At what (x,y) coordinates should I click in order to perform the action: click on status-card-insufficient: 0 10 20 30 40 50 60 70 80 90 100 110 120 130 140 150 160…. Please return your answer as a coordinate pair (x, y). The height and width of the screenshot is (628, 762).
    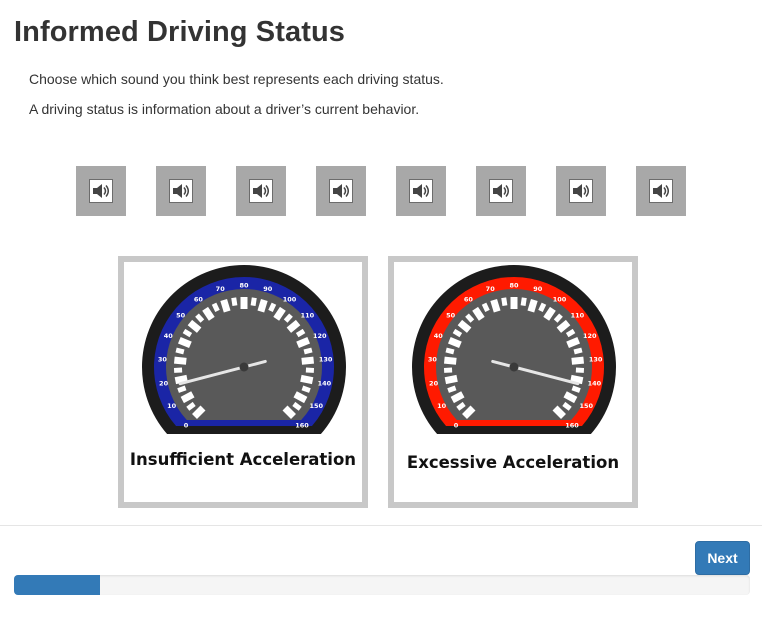
    Looking at the image, I should click on (243, 382).